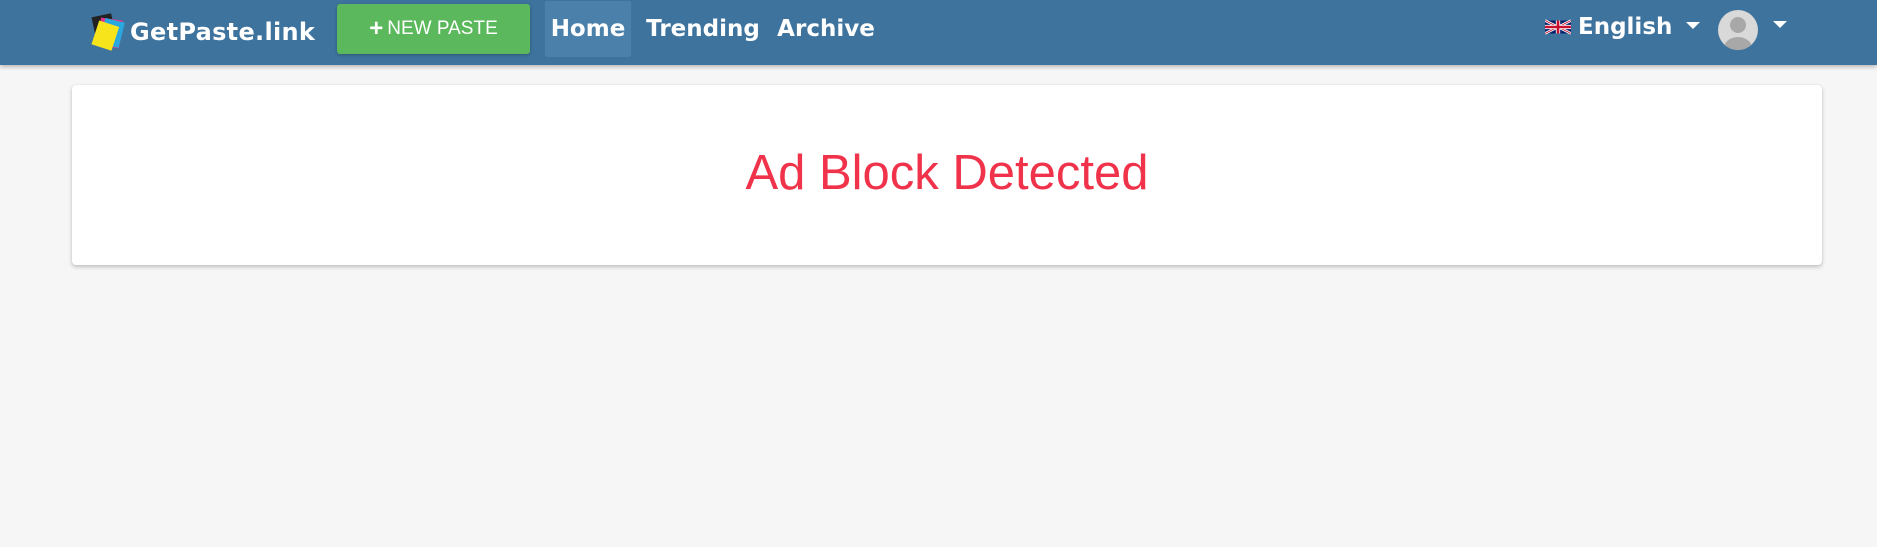 This screenshot has height=547, width=1877. Describe the element at coordinates (1738, 30) in the screenshot. I see `user-avatar-icon` at that location.